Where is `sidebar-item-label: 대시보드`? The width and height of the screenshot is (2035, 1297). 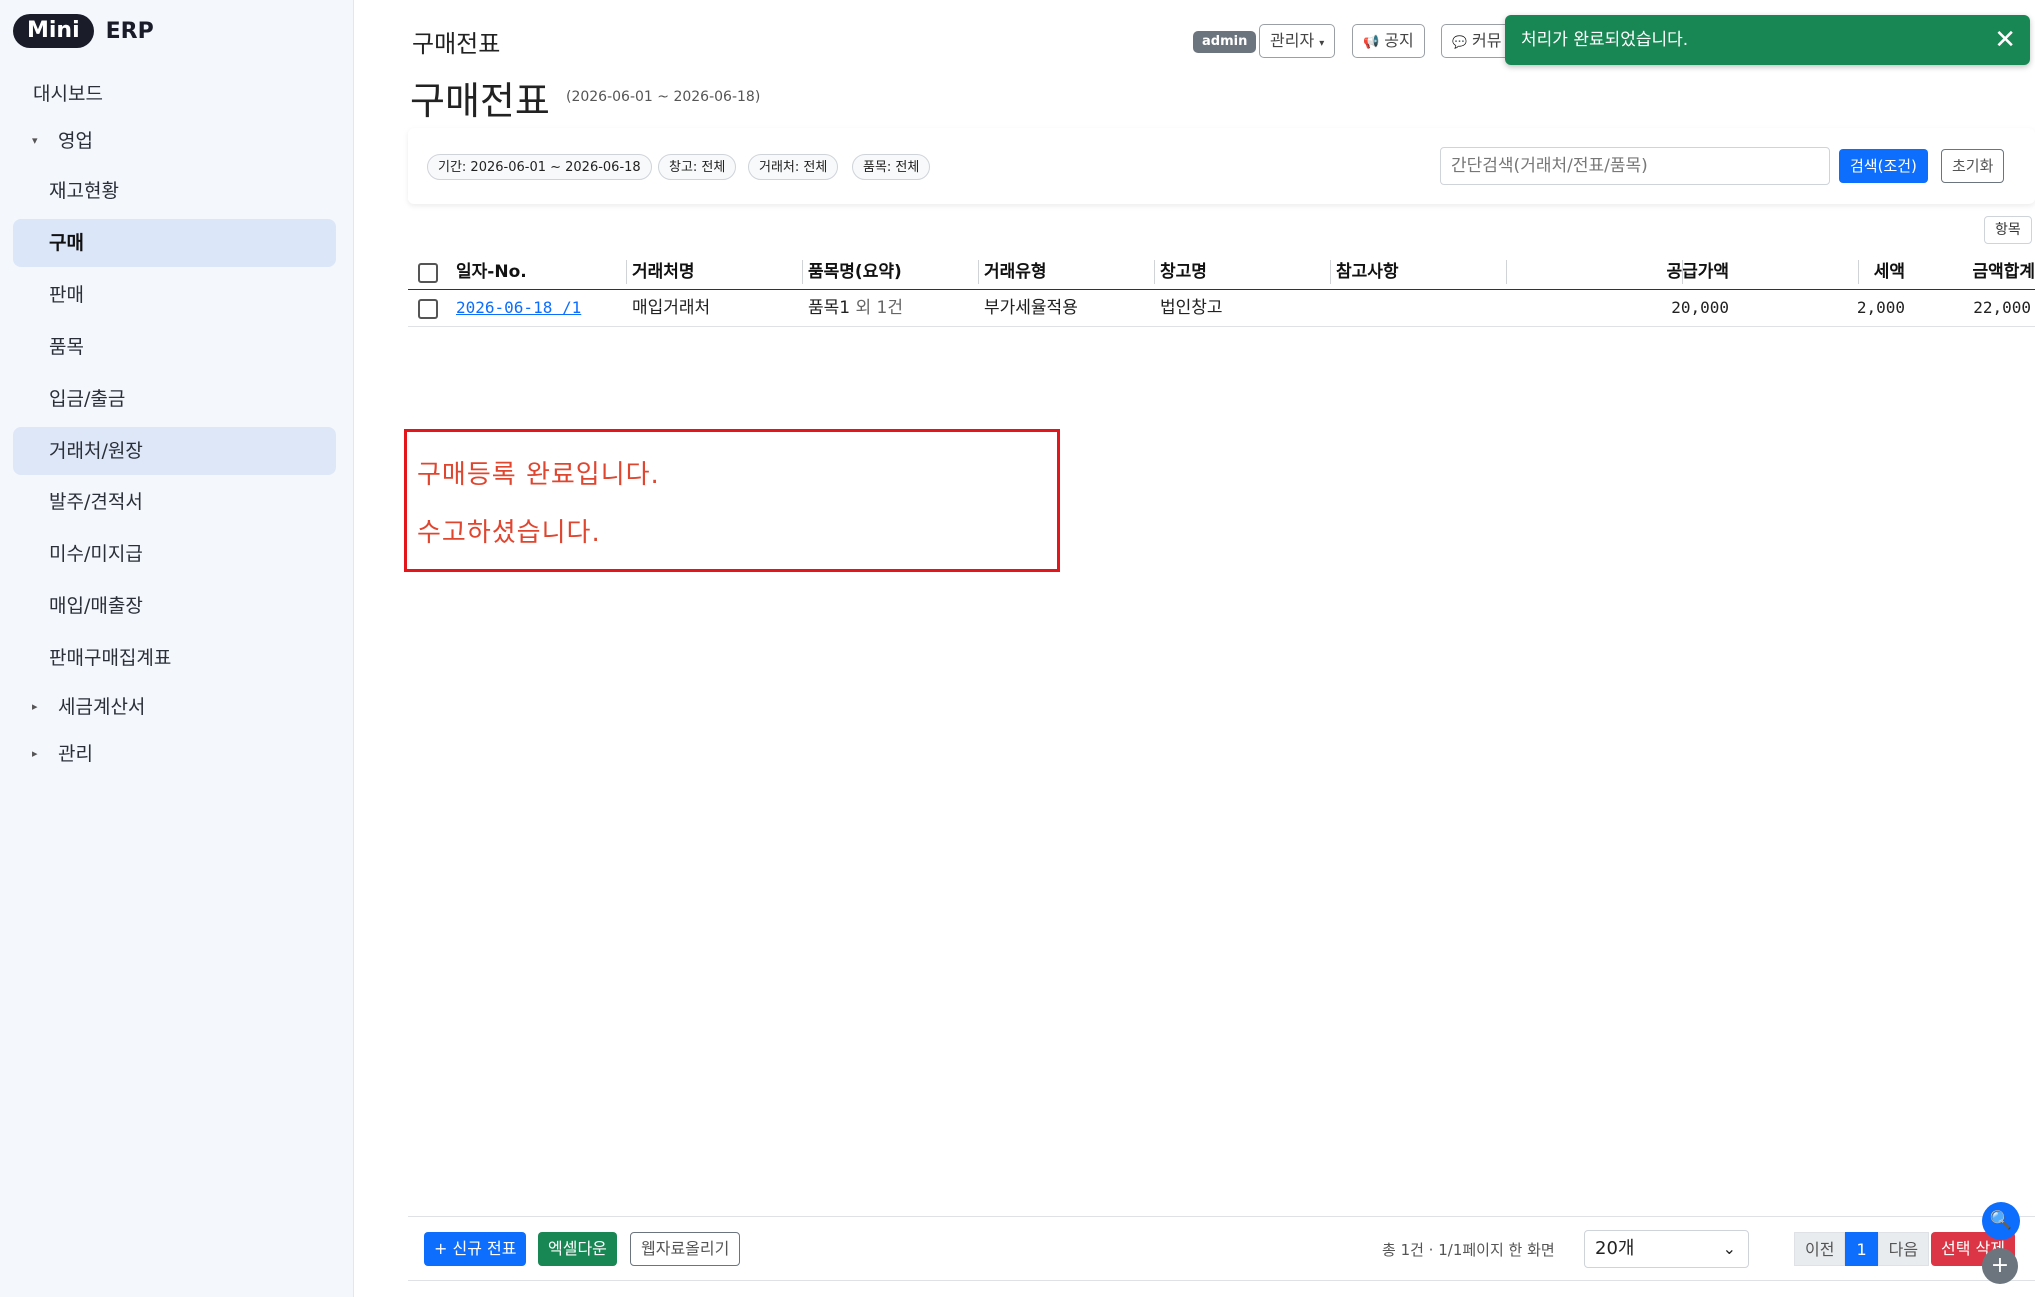 sidebar-item-label: 대시보드 is located at coordinates (68, 94).